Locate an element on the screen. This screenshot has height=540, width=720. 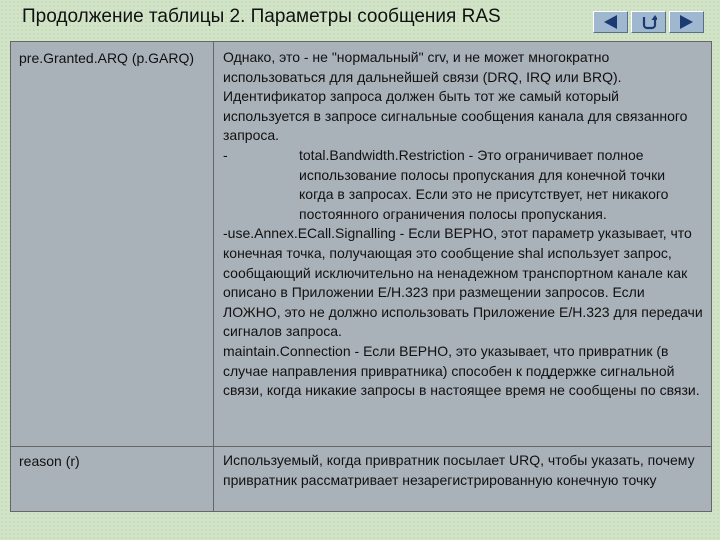
param-name-reason: reason (r) is located at coordinates (49, 461).